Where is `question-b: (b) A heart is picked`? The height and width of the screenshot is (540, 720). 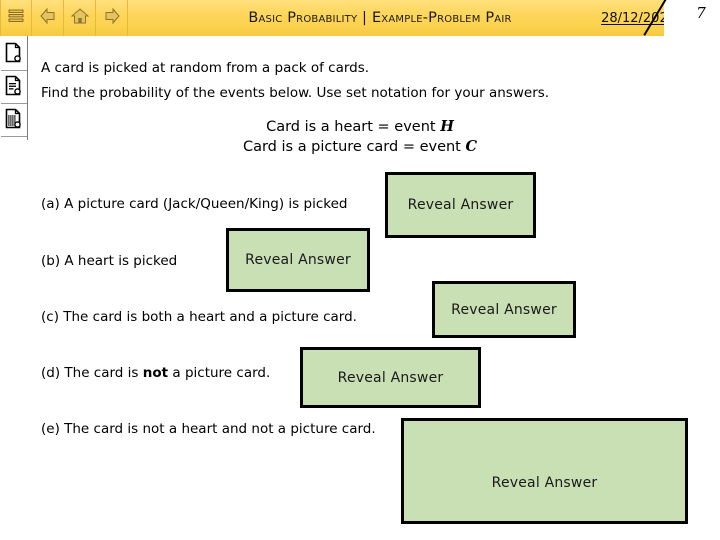 question-b: (b) A heart is picked is located at coordinates (109, 261).